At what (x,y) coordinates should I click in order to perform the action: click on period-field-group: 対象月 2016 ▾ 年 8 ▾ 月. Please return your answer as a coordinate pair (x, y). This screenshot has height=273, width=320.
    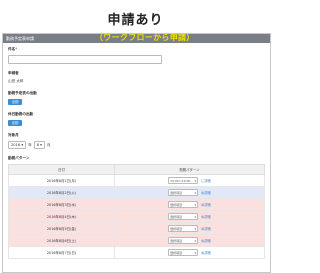
    Looking at the image, I should click on (136, 141).